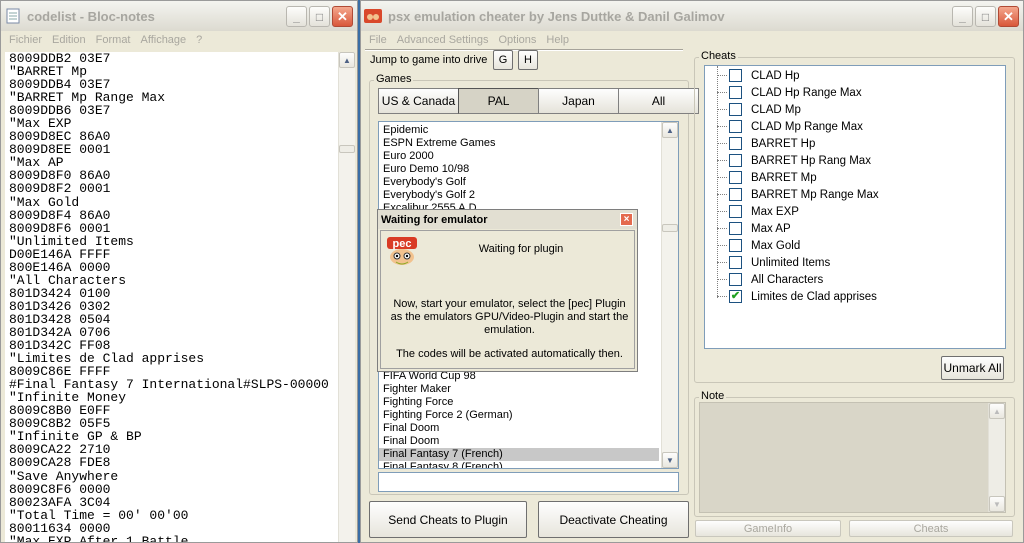 The width and height of the screenshot is (1024, 543). What do you see at coordinates (761, 177) in the screenshot?
I see `cheat-item: BARRET Mp` at bounding box center [761, 177].